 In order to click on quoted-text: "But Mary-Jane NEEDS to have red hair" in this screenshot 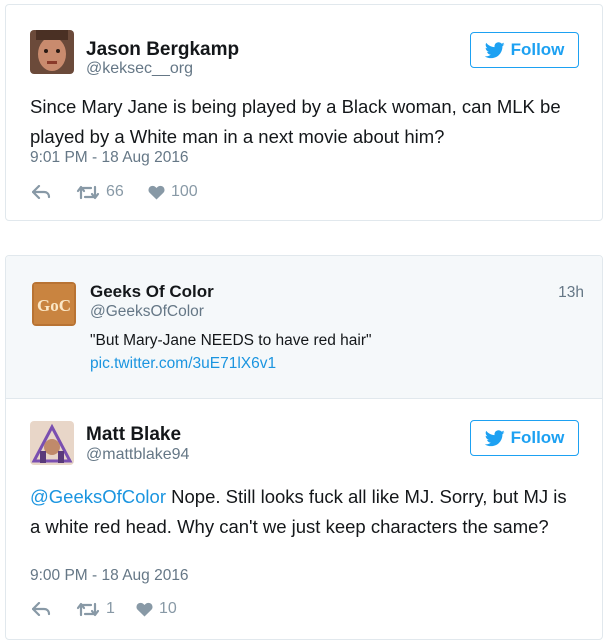, I will do `click(231, 340)`.